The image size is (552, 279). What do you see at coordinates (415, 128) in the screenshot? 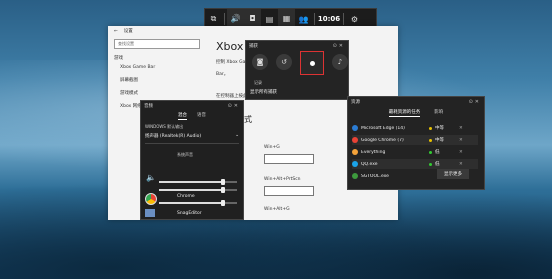
I see `resource-row: Microsoft Edge (14) 中等 ✕` at bounding box center [415, 128].